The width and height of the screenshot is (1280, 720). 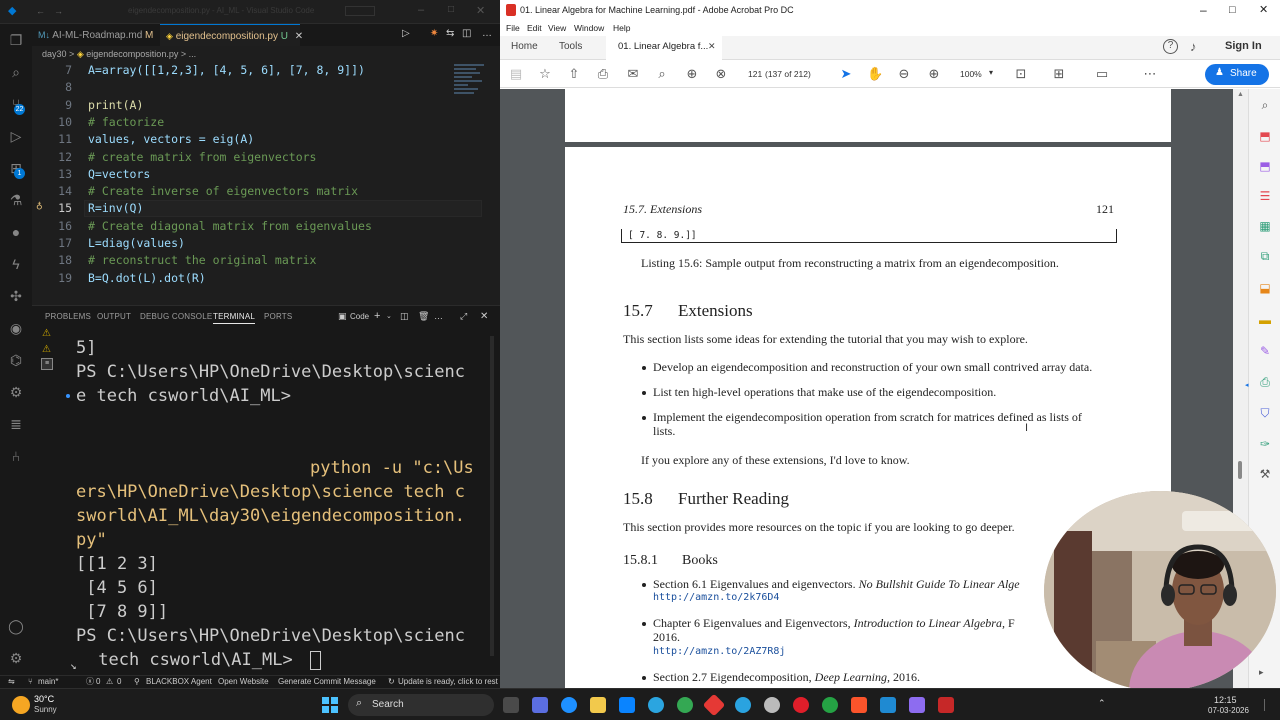 What do you see at coordinates (16, 328) in the screenshot?
I see `copilot-icon: ◉` at bounding box center [16, 328].